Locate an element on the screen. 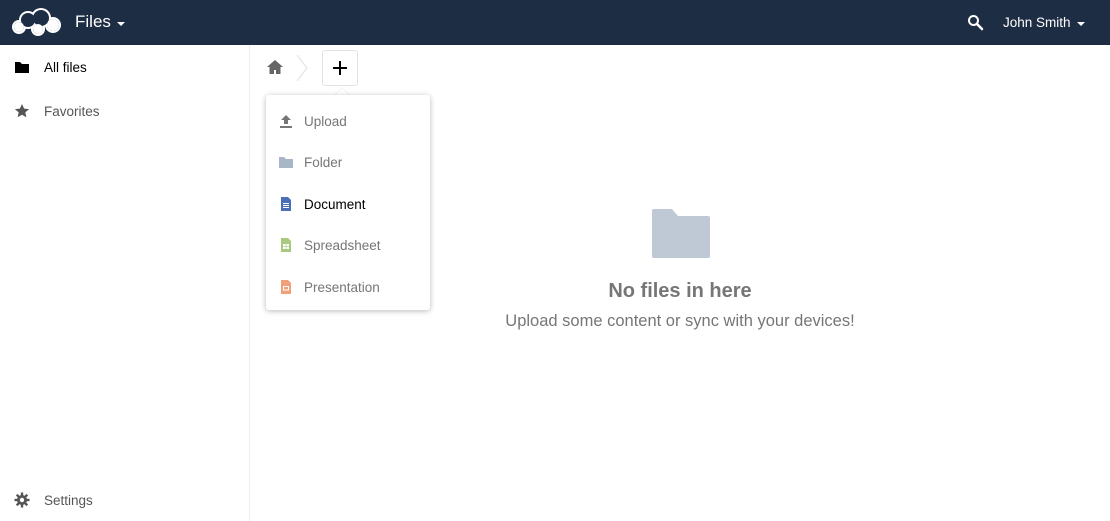 This screenshot has width=1110, height=521. presentation-icon is located at coordinates (286, 287).